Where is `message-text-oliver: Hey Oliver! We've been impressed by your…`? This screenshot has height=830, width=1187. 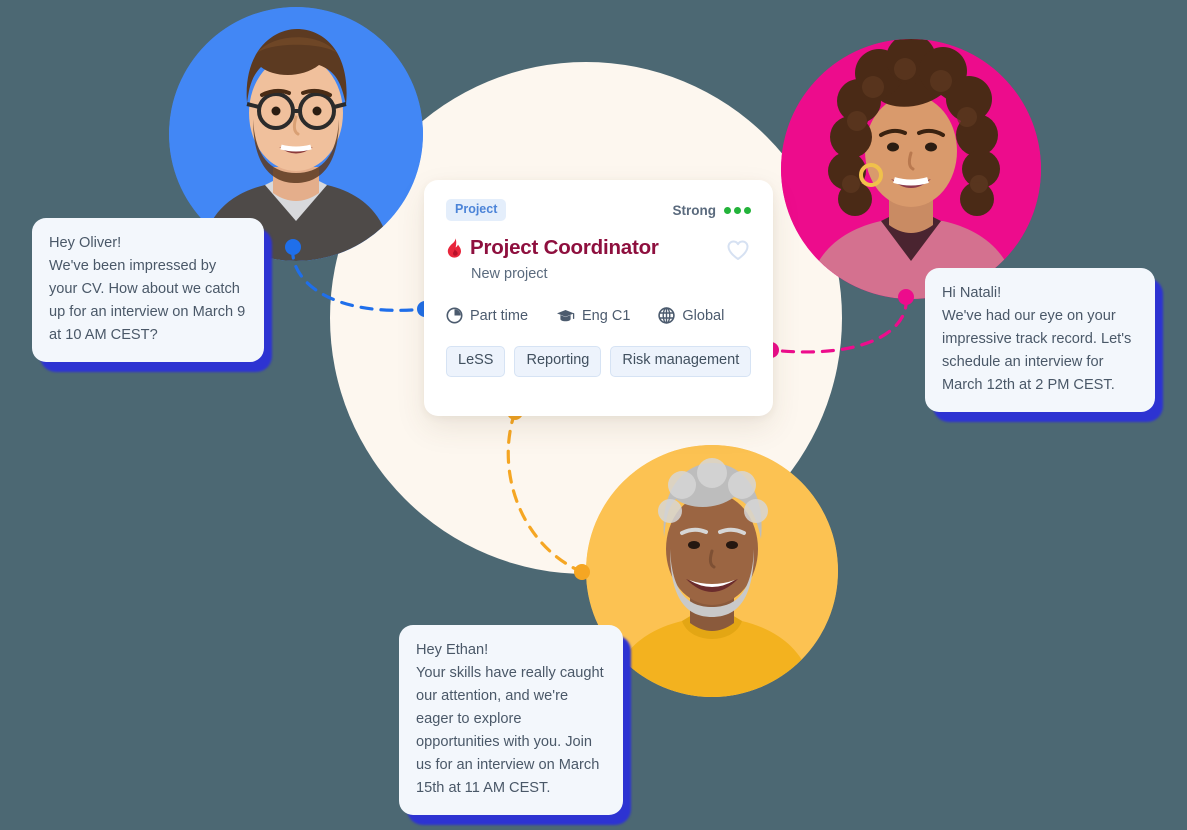
message-text-oliver: Hey Oliver! We've been impressed by your… is located at coordinates (148, 290).